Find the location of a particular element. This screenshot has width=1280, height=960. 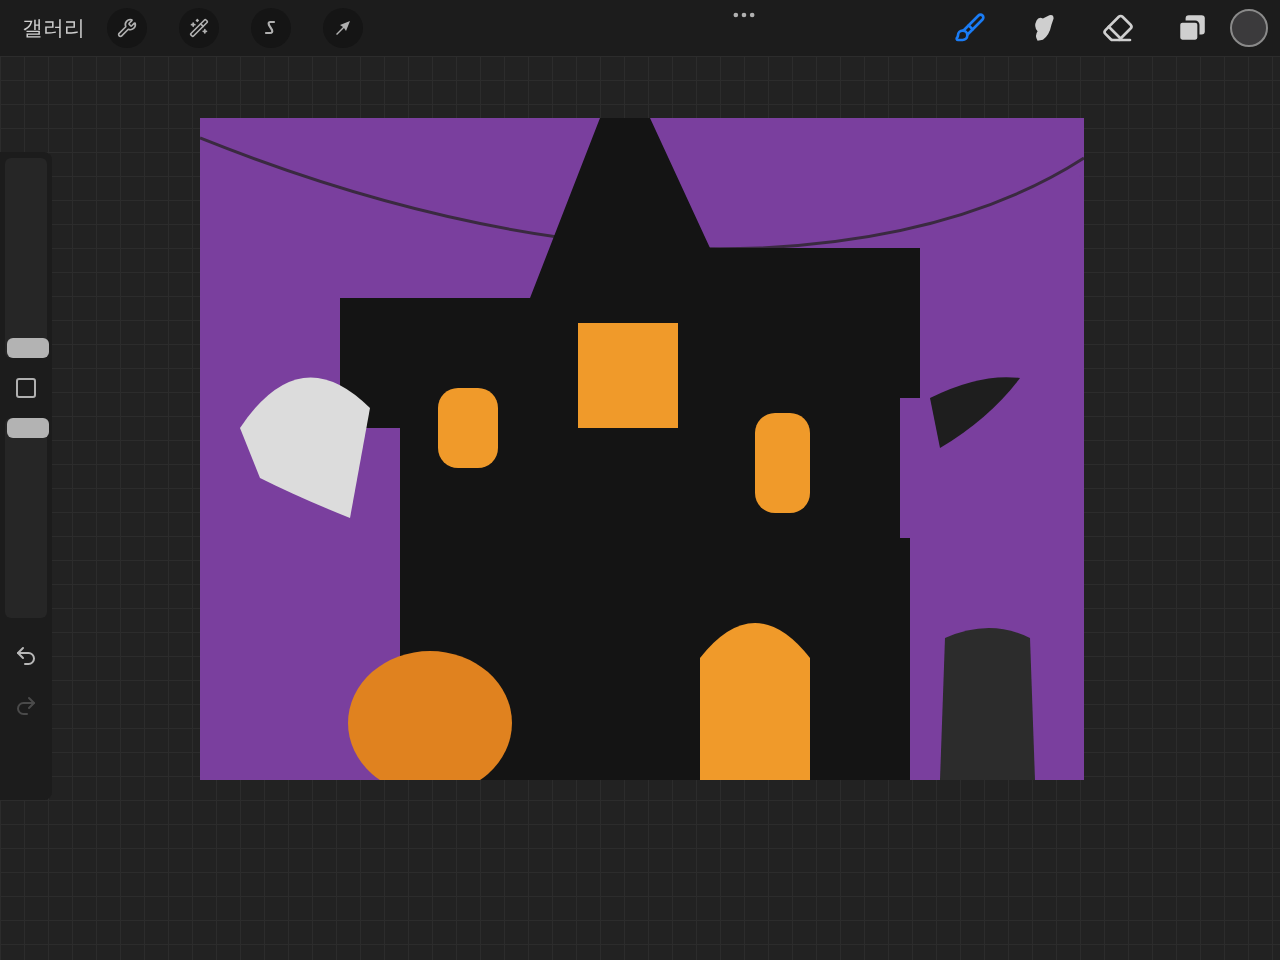

wand-button is located at coordinates (199, 28).